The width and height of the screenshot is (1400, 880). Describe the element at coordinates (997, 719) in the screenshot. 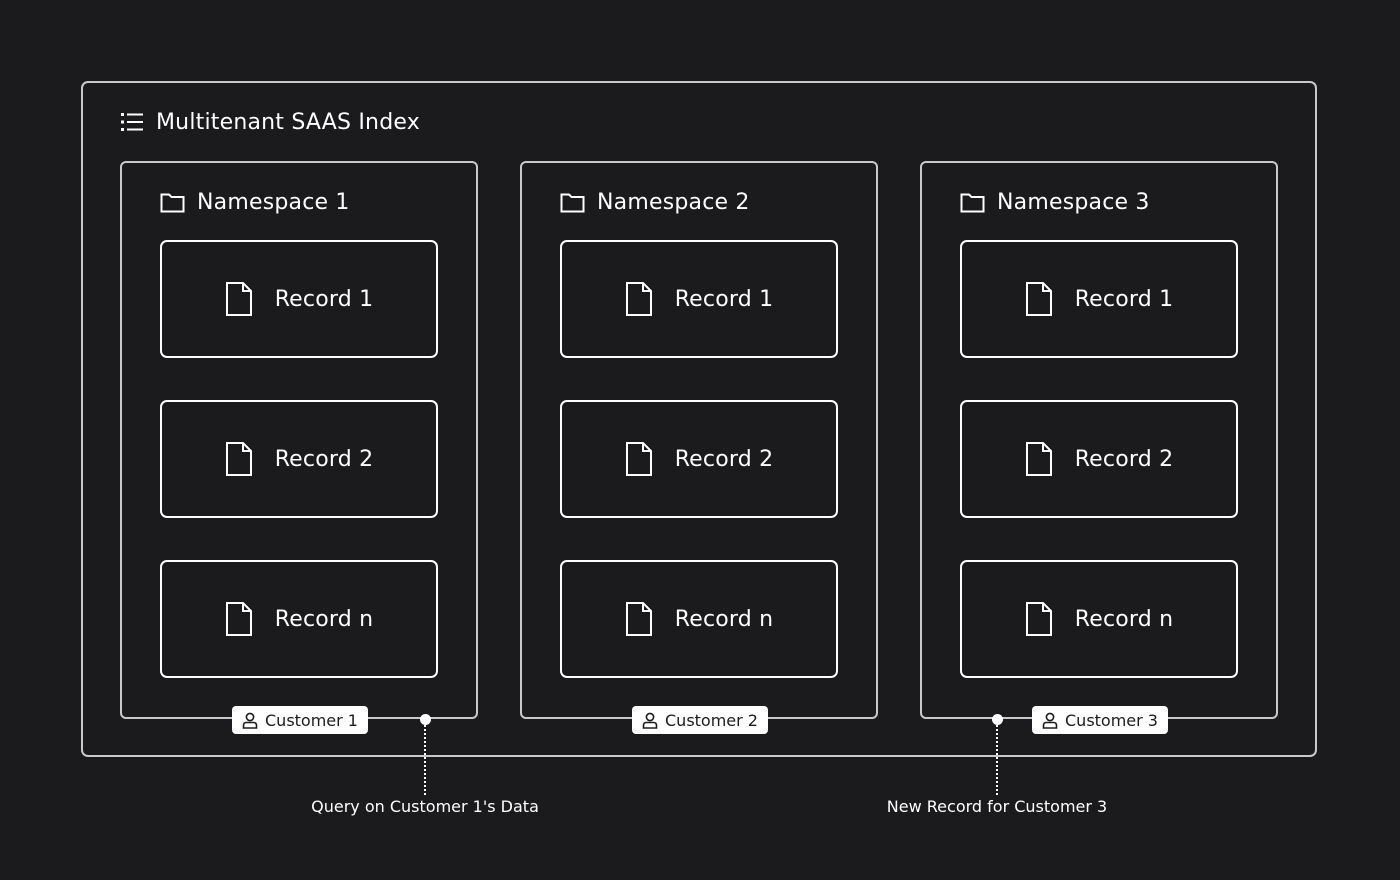

I see `new-record-connector-dot` at that location.